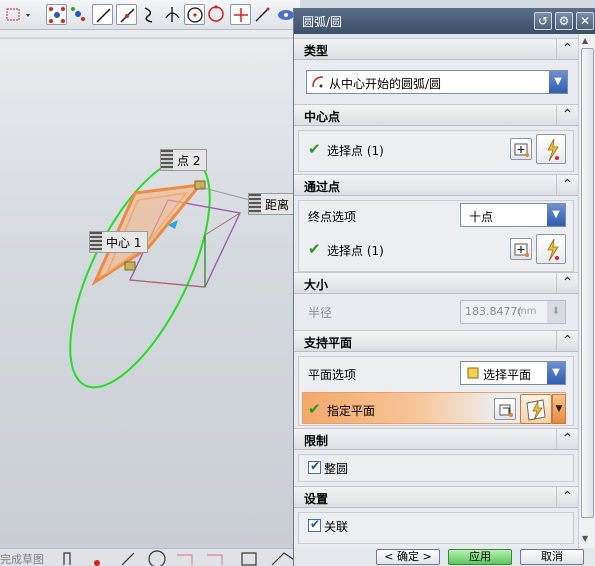 The image size is (595, 566). Describe the element at coordinates (336, 526) in the screenshot. I see `associative-label: 关联` at that location.